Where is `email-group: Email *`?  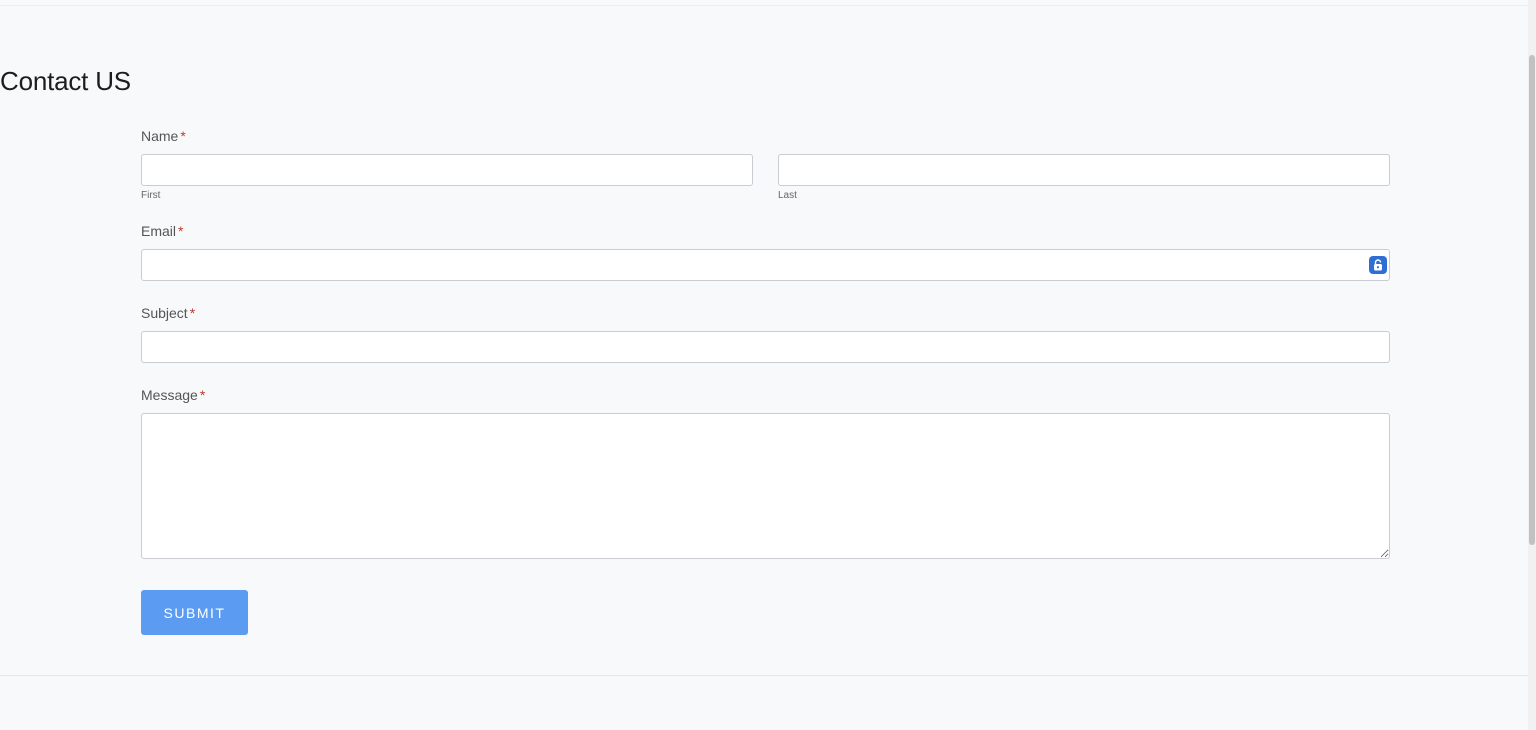
email-group: Email * is located at coordinates (765, 252).